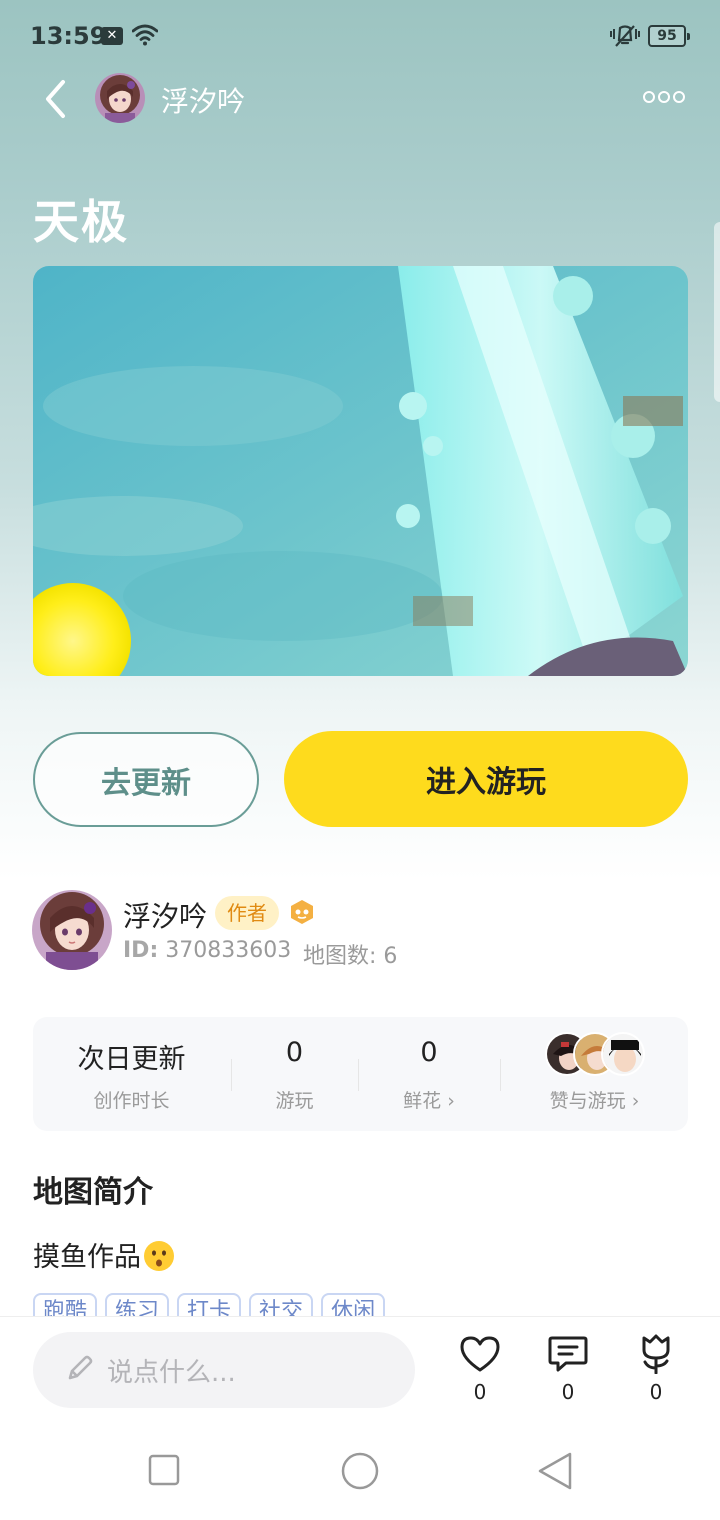 Image resolution: width=720 pixels, height=1520 pixels. What do you see at coordinates (595, 1054) in the screenshot?
I see `liker-avatars` at bounding box center [595, 1054].